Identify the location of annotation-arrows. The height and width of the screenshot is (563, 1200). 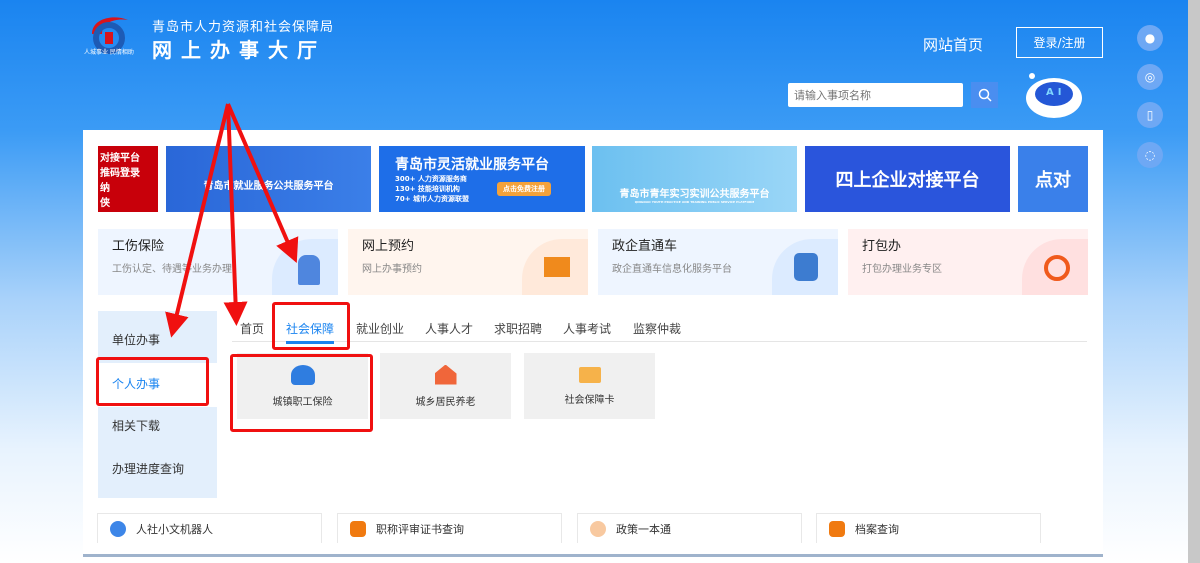
(232, 220).